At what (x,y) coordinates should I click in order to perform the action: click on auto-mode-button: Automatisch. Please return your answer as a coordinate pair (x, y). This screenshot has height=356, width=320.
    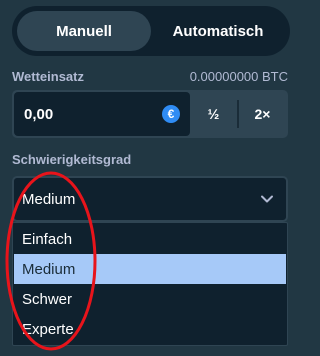
    Looking at the image, I should click on (218, 31).